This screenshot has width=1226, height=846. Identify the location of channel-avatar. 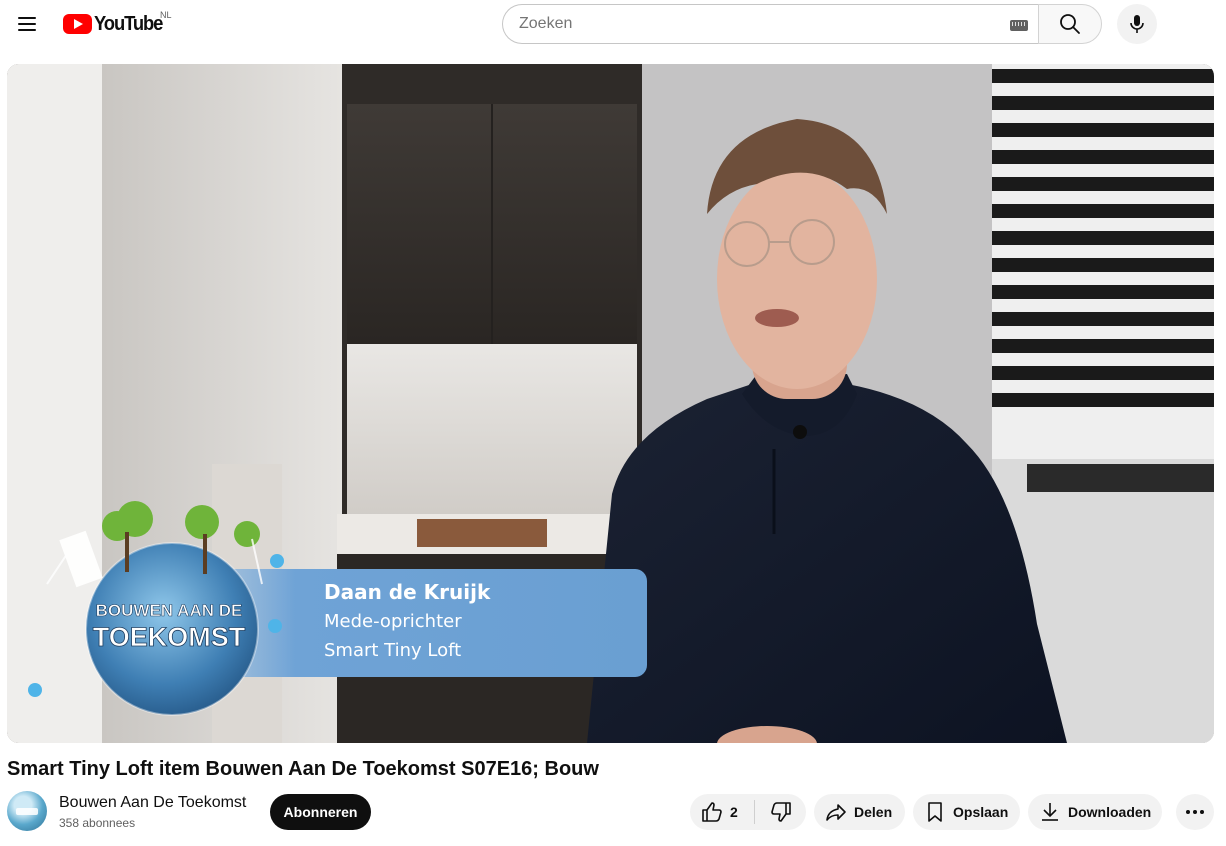
(27, 811).